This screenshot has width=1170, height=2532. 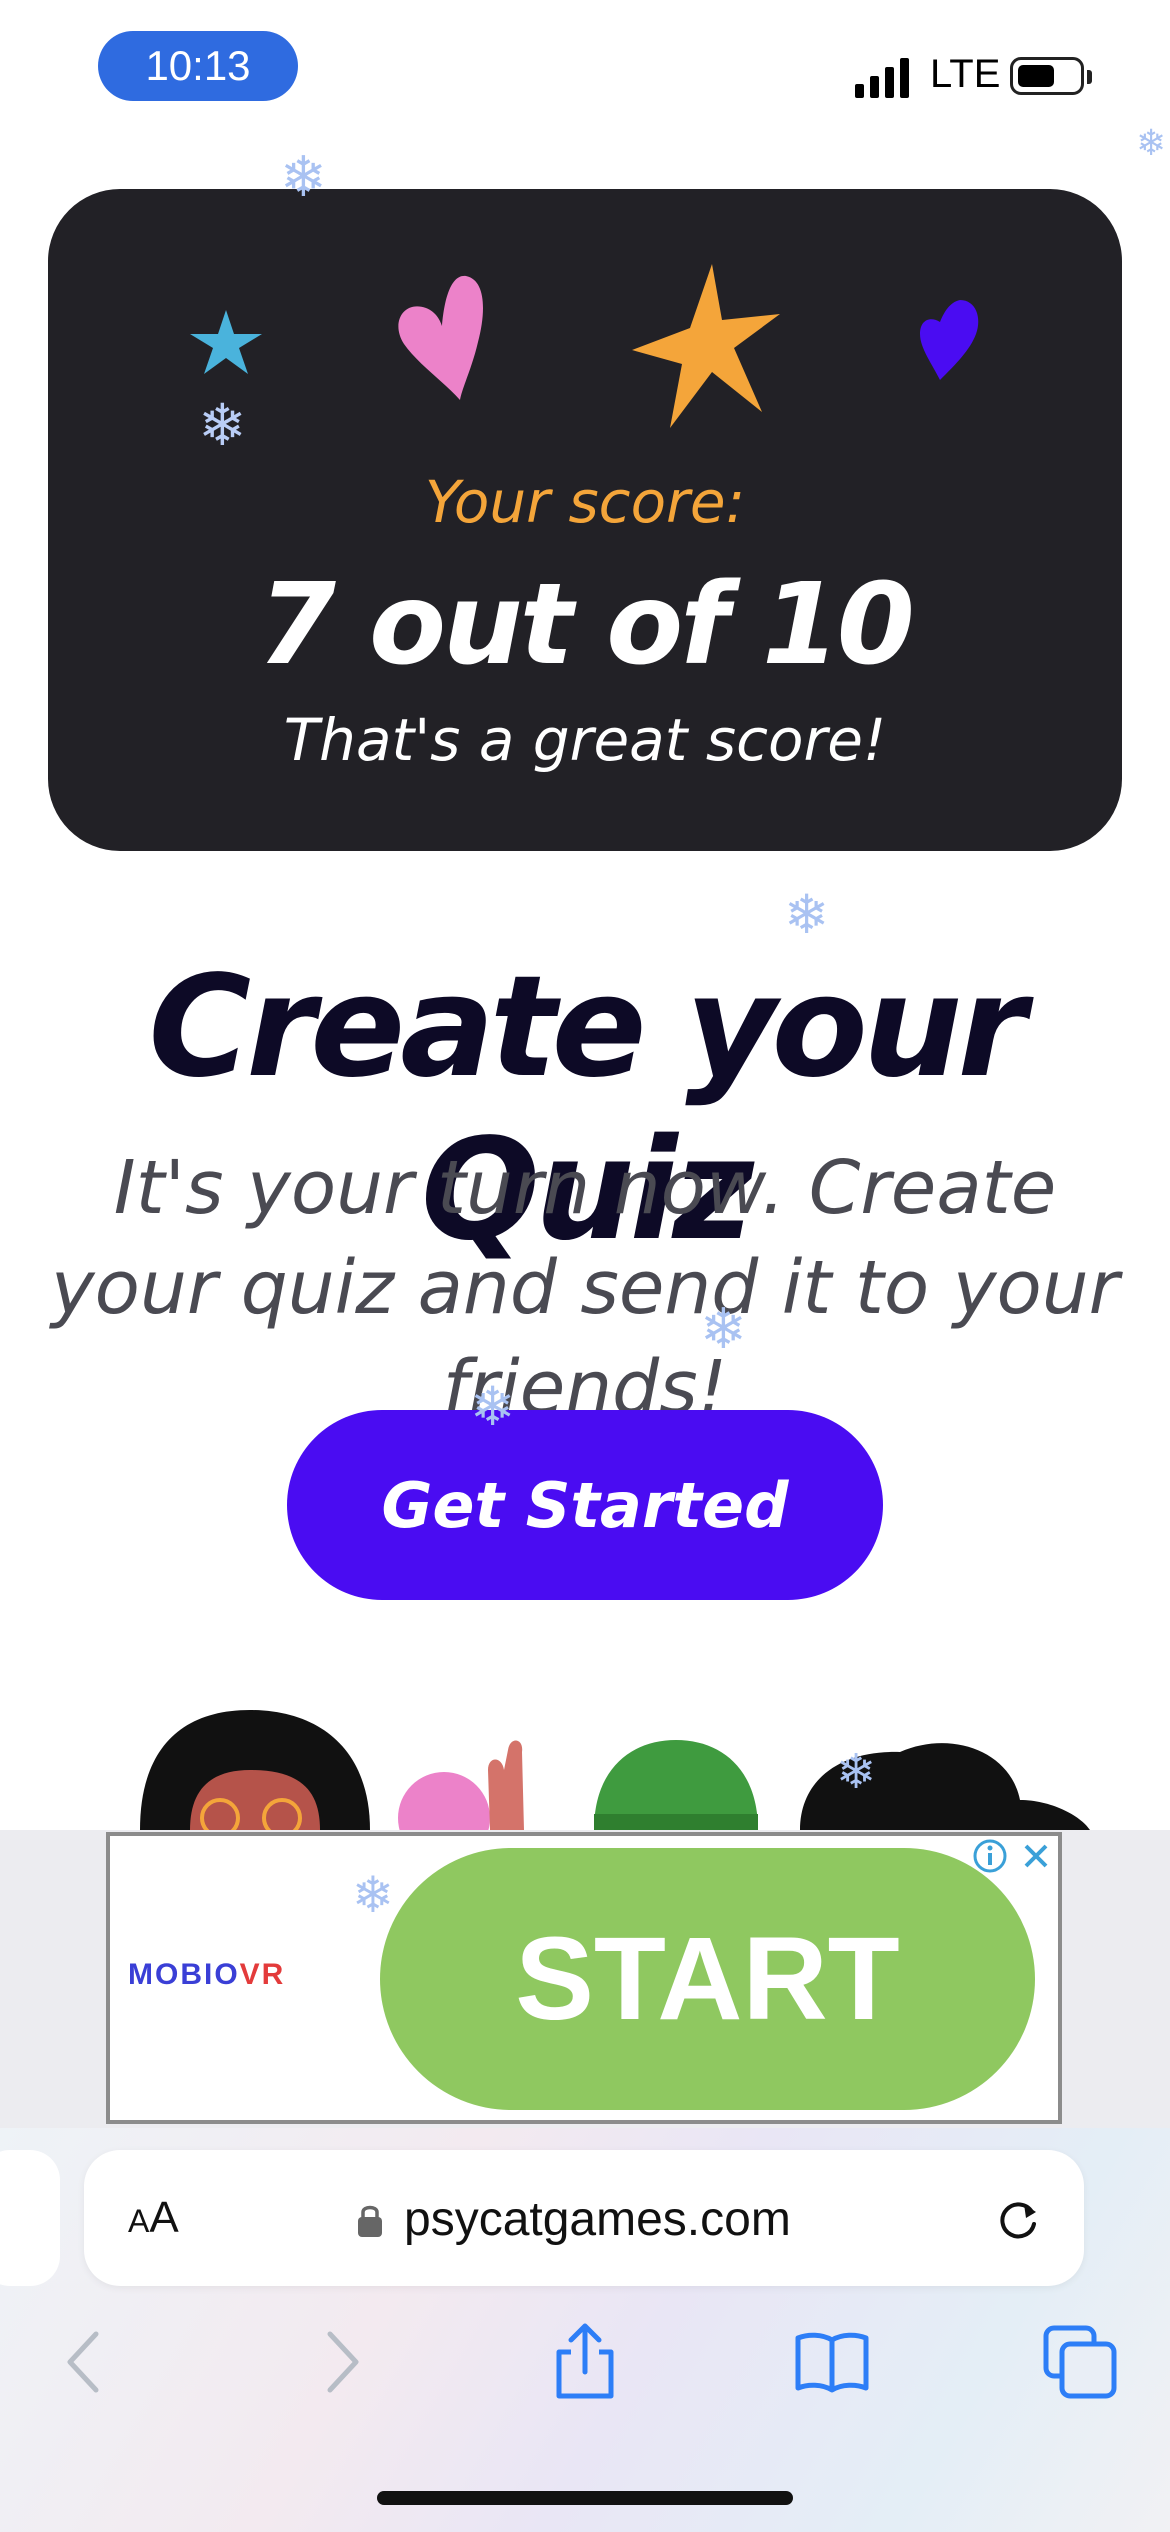 What do you see at coordinates (615, 1770) in the screenshot?
I see `characters-illustration` at bounding box center [615, 1770].